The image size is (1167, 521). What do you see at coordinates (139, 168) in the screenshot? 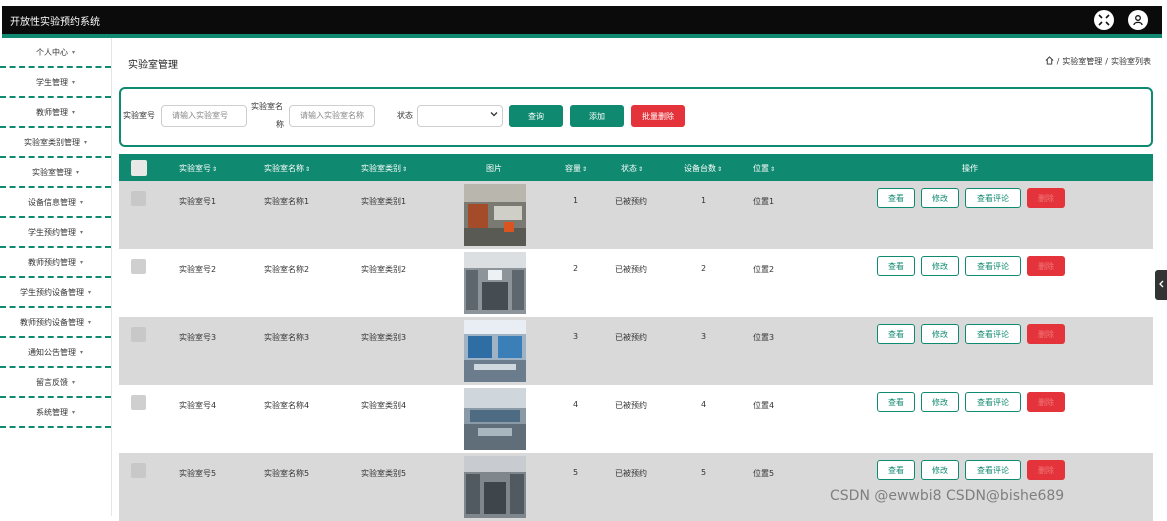
I see `select-all-checkbox` at bounding box center [139, 168].